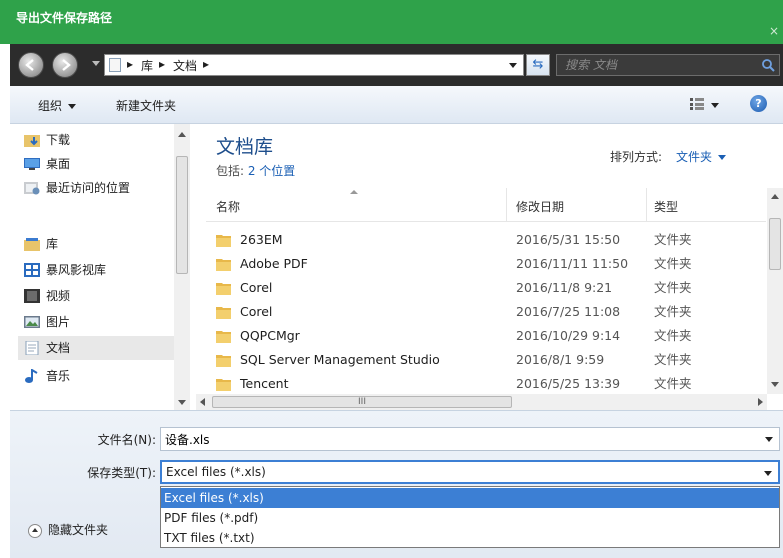  I want to click on file-row: Adobe PDF 2016/11/11 11:50 文件夹, so click(486, 264).